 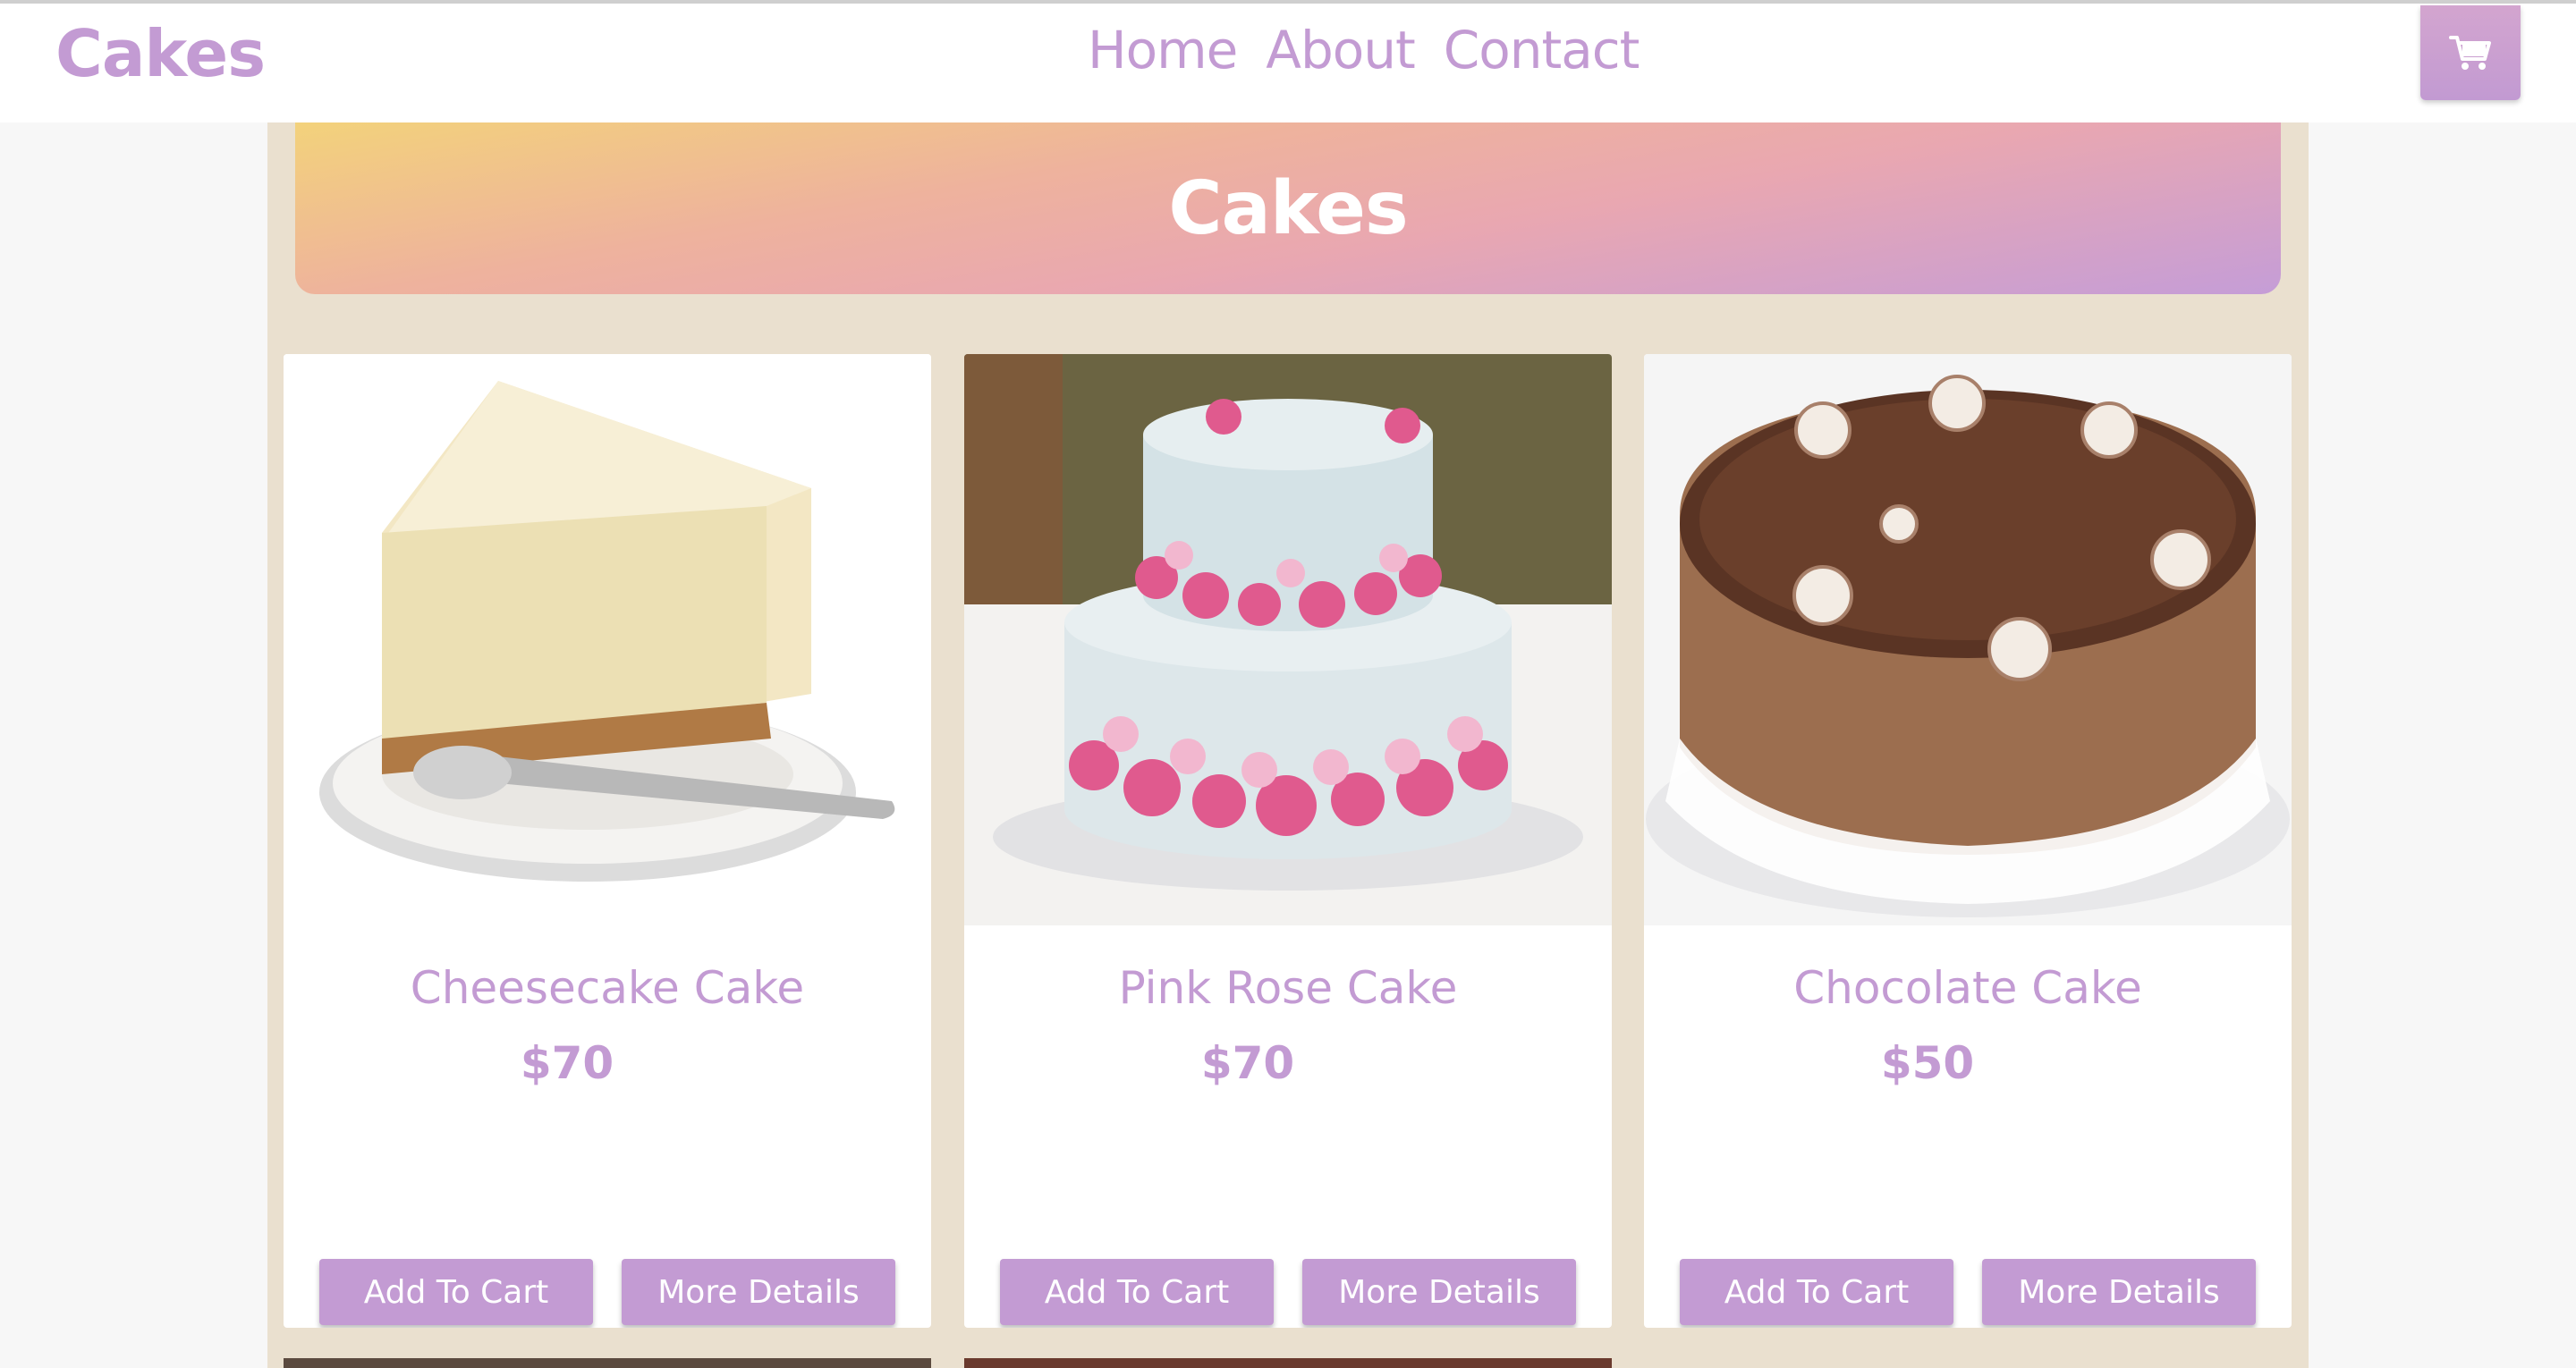 I want to click on page-title: Cakes, so click(x=1288, y=208).